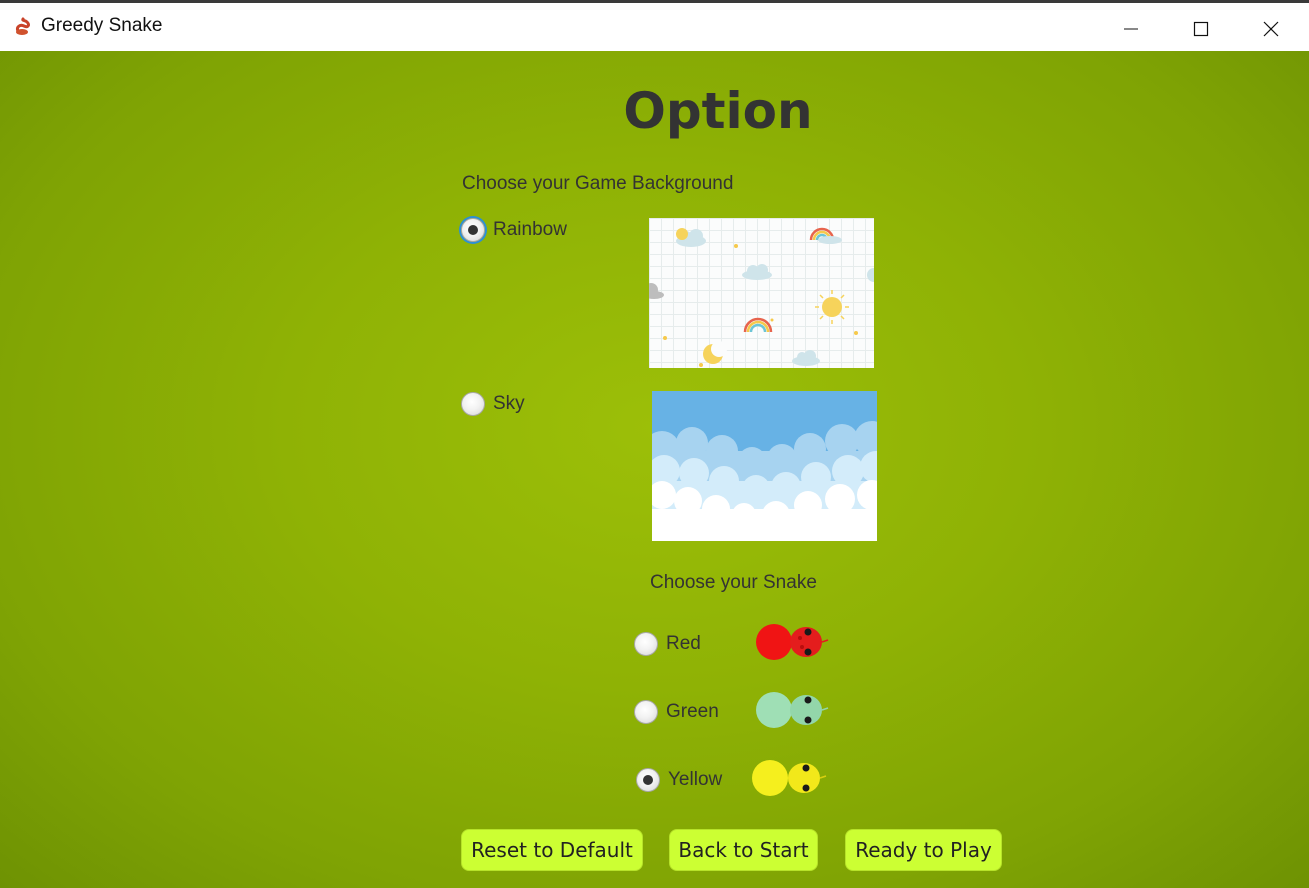  Describe the element at coordinates (789, 778) in the screenshot. I see `yellow-snake-preview` at that location.